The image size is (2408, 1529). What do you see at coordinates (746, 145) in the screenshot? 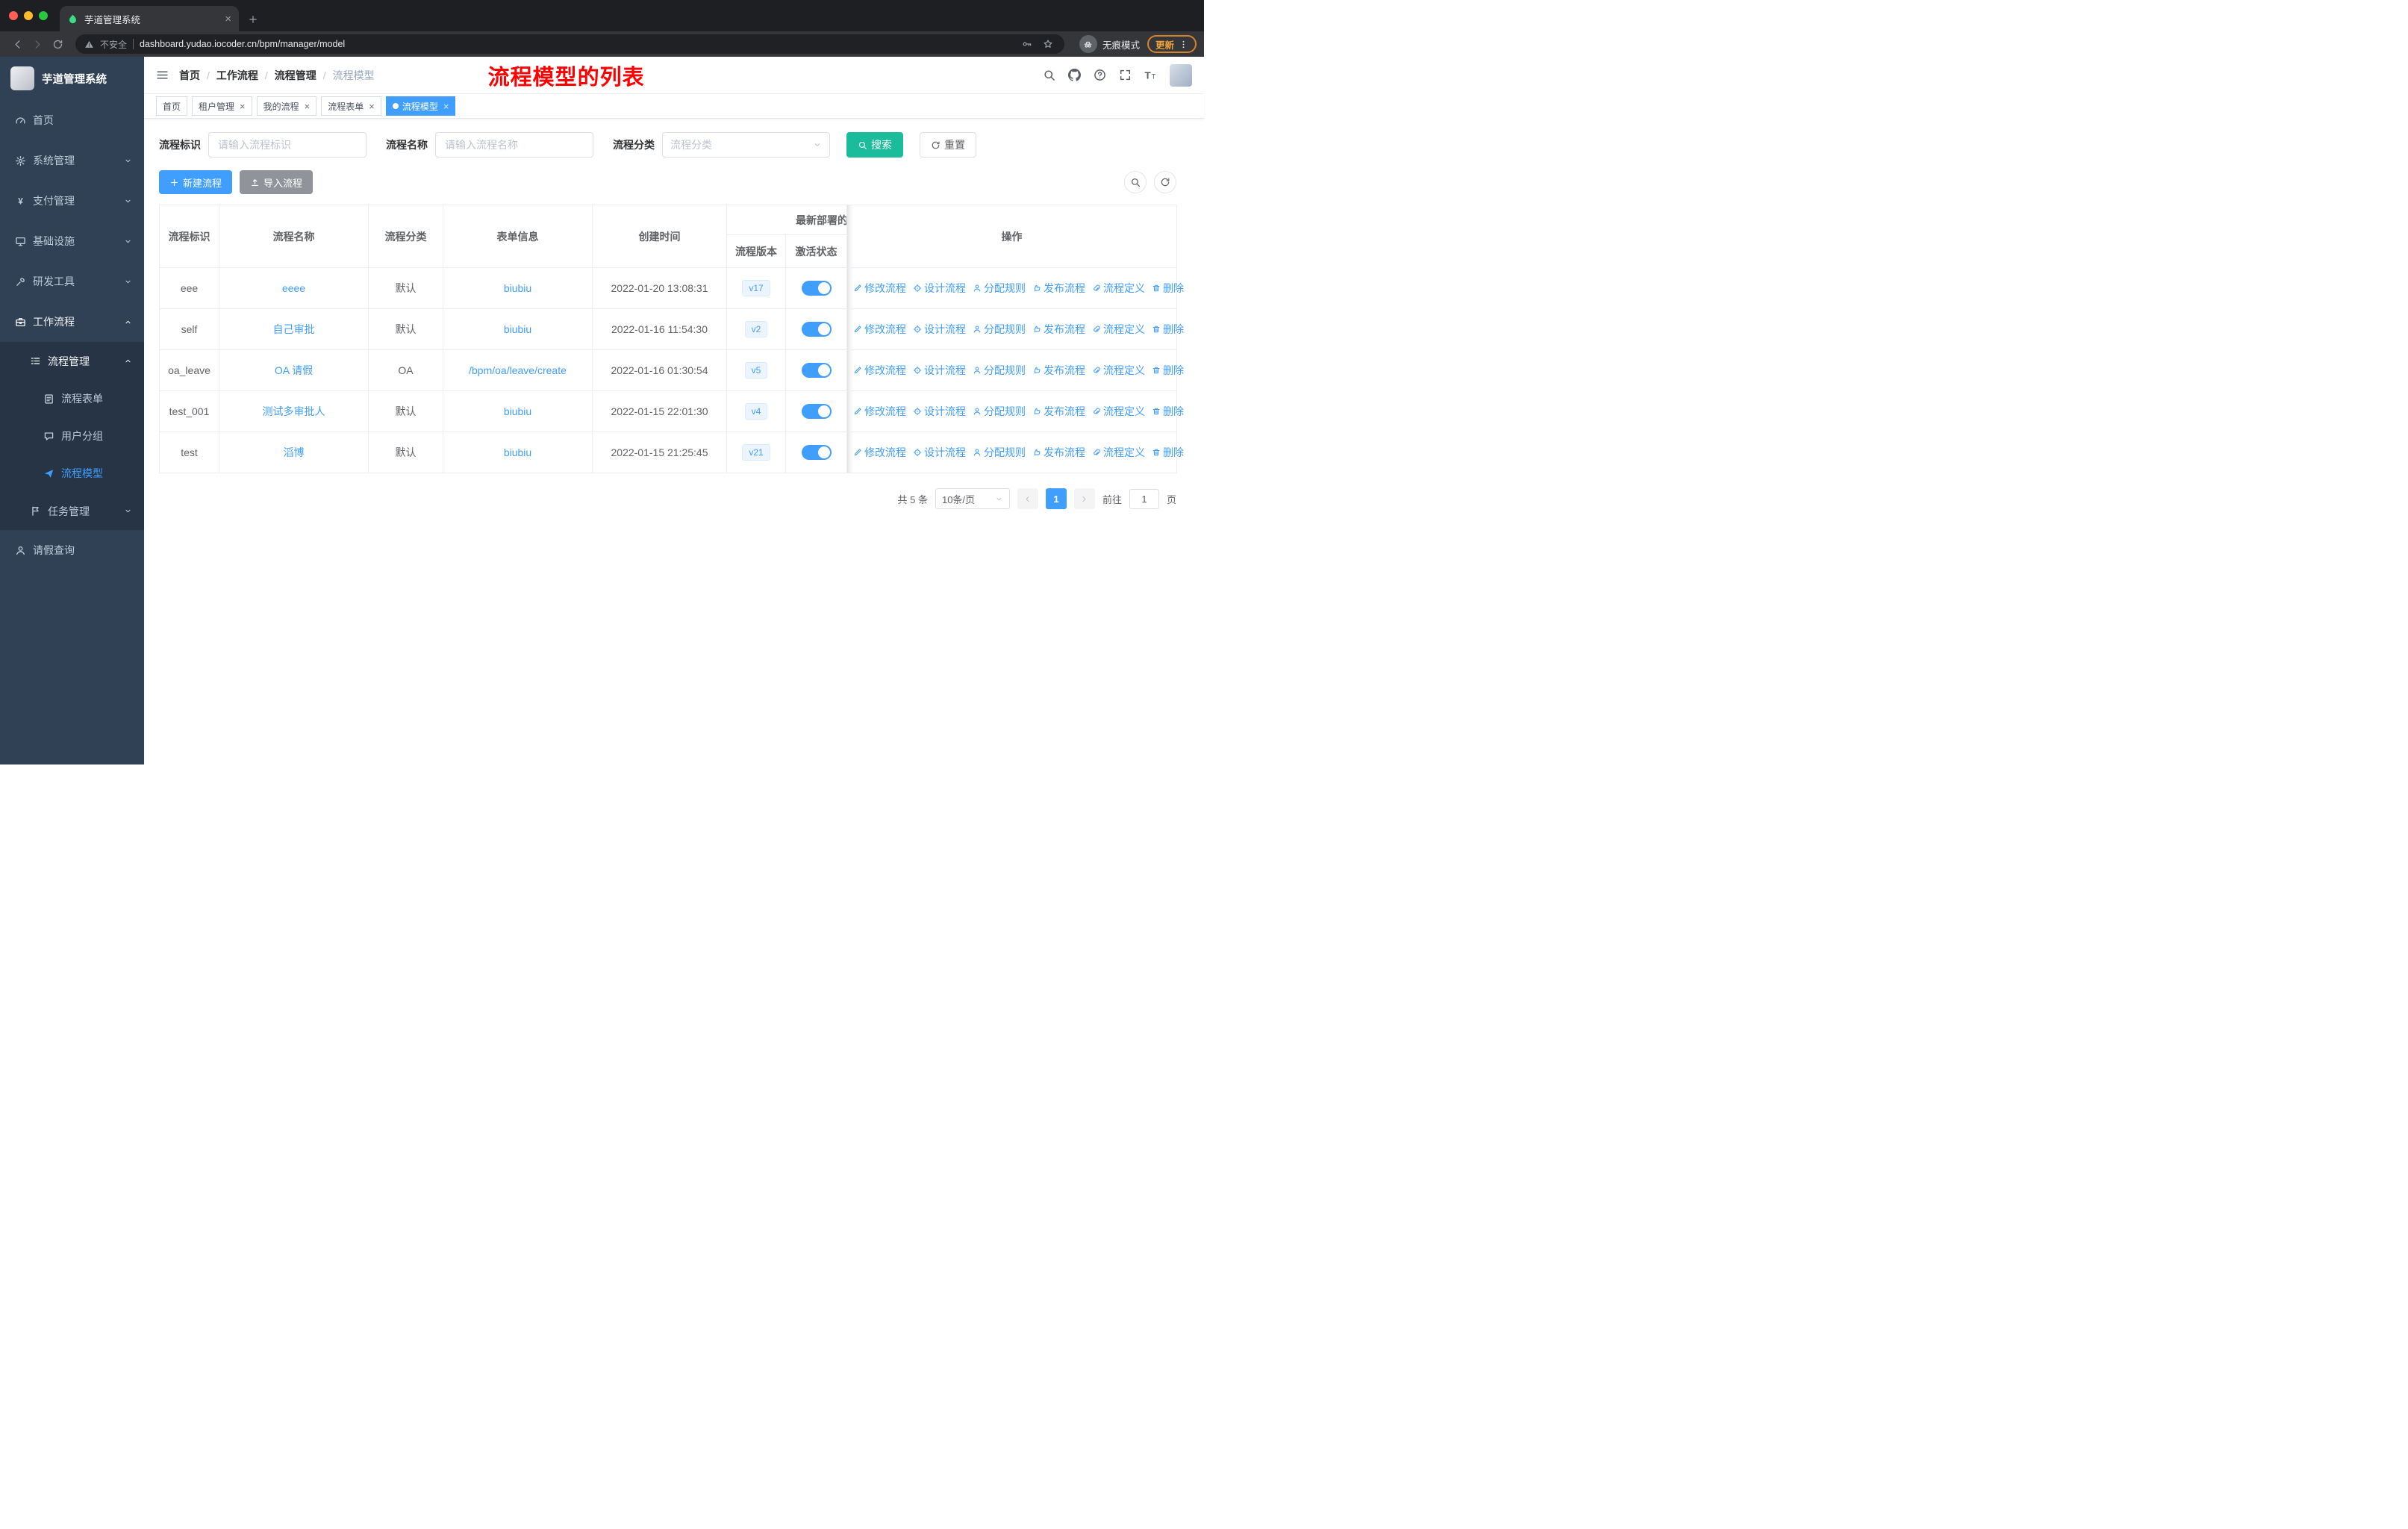
I see `category-select: 流程分类` at bounding box center [746, 145].